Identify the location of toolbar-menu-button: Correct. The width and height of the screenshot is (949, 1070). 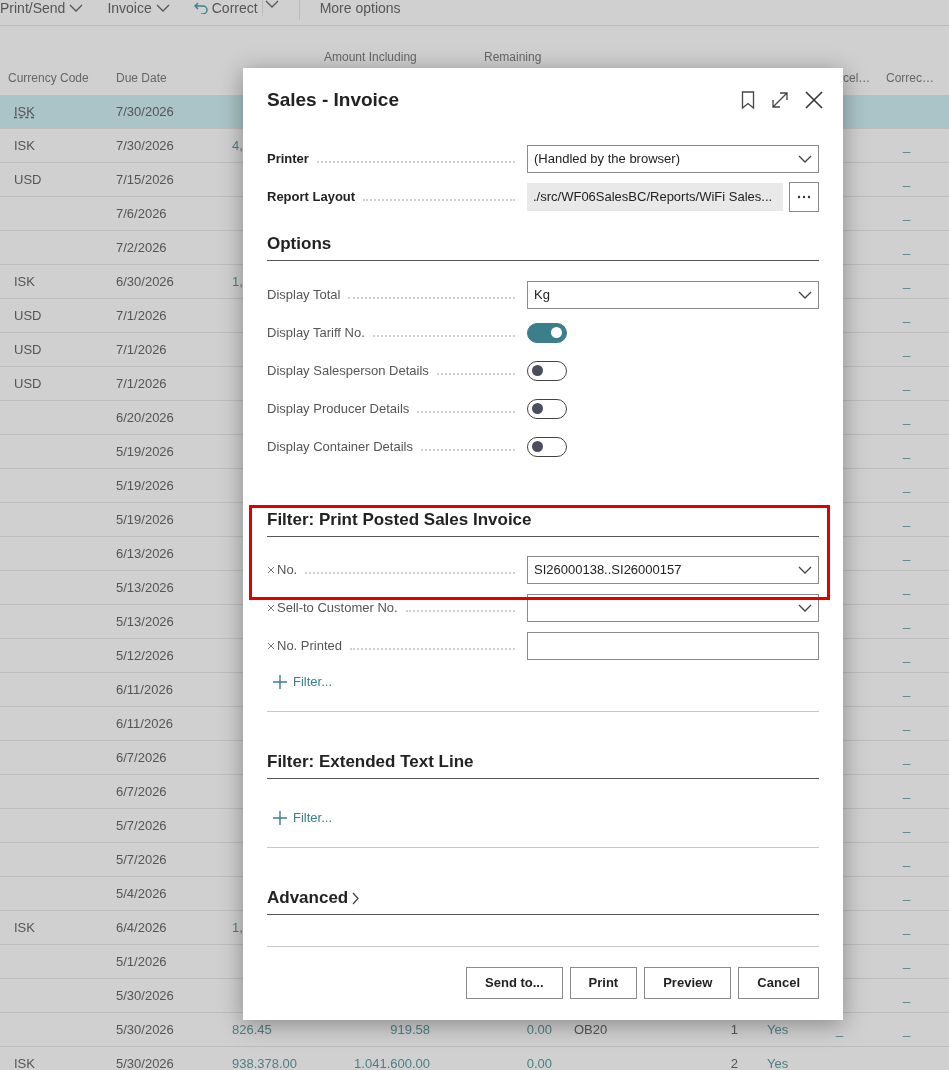
(225, 8).